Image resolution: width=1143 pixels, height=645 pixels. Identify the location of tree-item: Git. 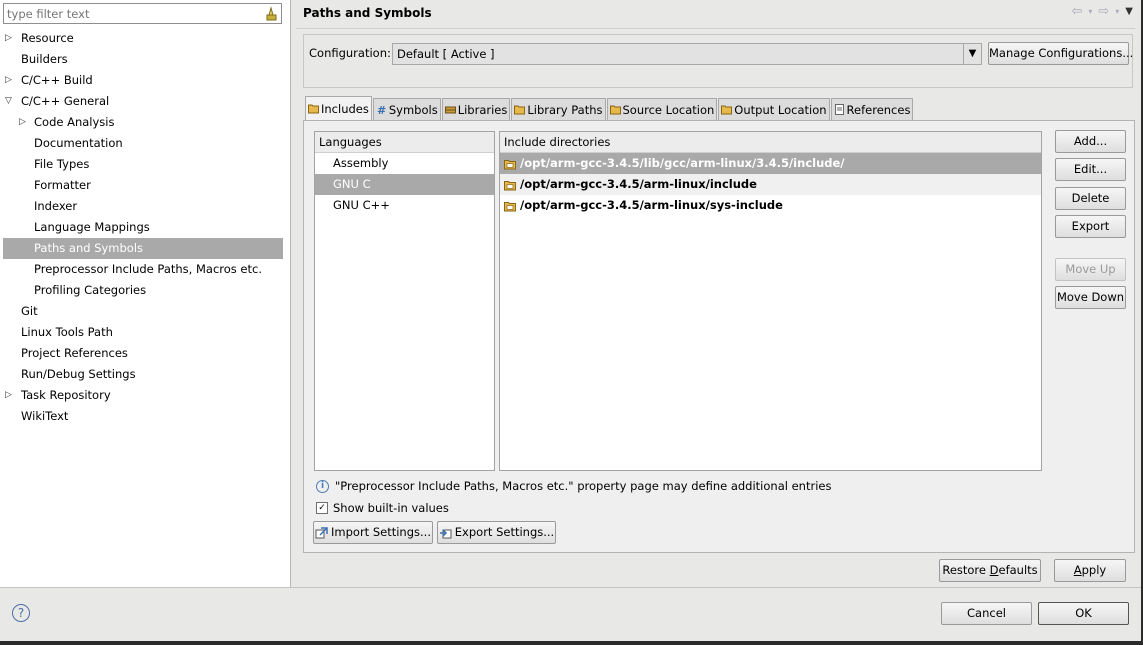
(145, 311).